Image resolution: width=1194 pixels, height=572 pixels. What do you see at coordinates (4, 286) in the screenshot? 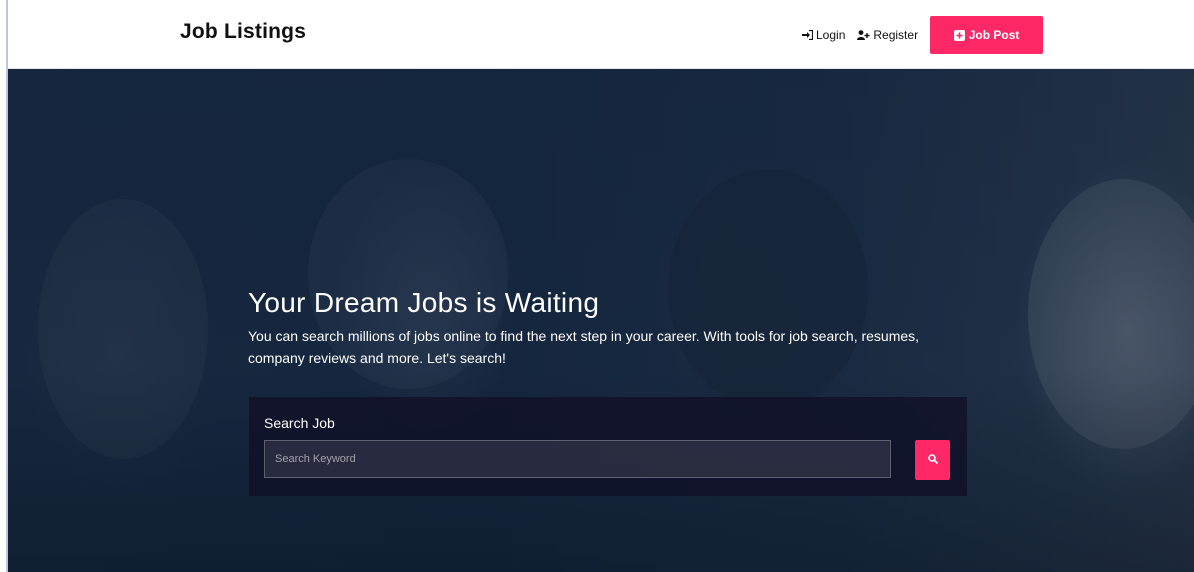
I see `window-edge` at bounding box center [4, 286].